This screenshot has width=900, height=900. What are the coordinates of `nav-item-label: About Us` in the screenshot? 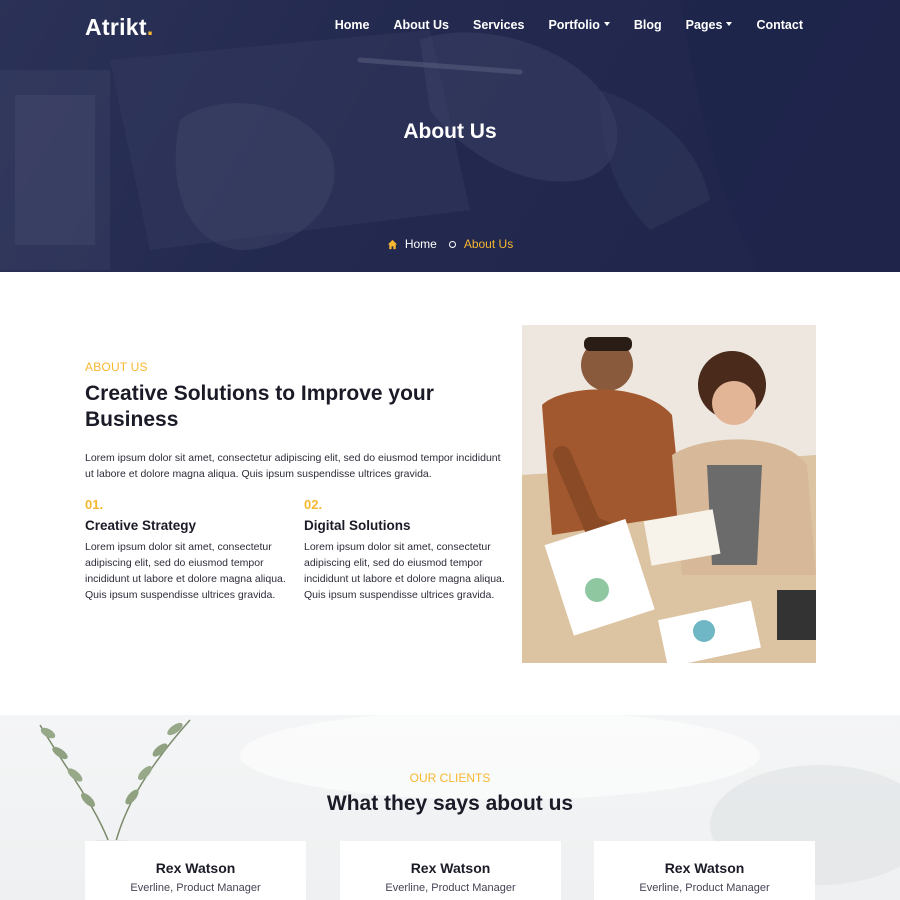 It's located at (421, 25).